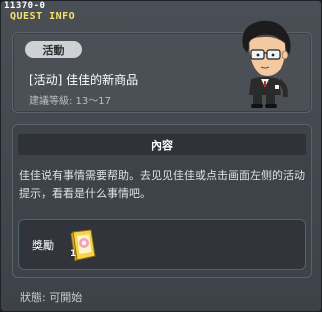 This screenshot has width=322, height=312. I want to click on quest-status: 狀態: 可開始, so click(51, 297).